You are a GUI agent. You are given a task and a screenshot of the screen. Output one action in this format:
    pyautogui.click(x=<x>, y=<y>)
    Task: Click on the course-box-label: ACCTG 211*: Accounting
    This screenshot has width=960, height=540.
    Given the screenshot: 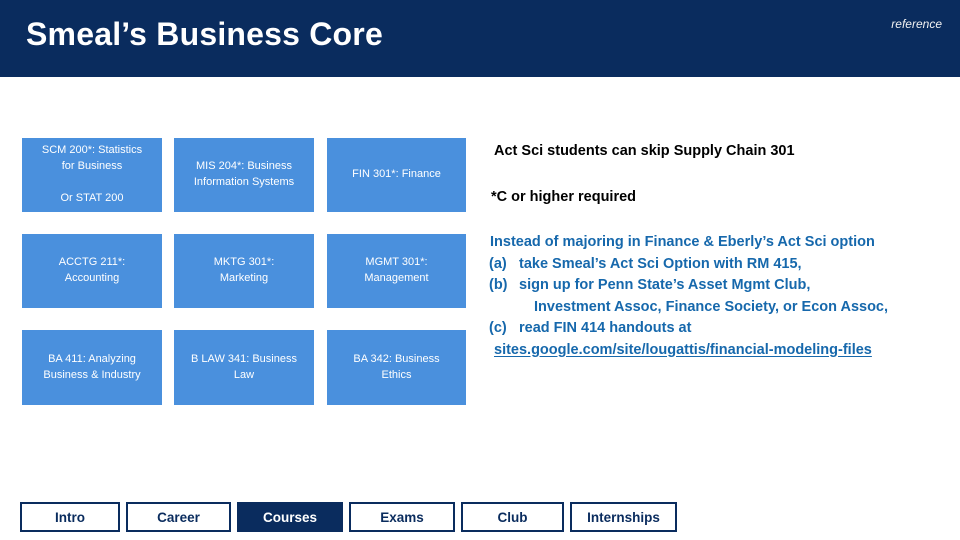 What is the action you would take?
    pyautogui.click(x=92, y=270)
    